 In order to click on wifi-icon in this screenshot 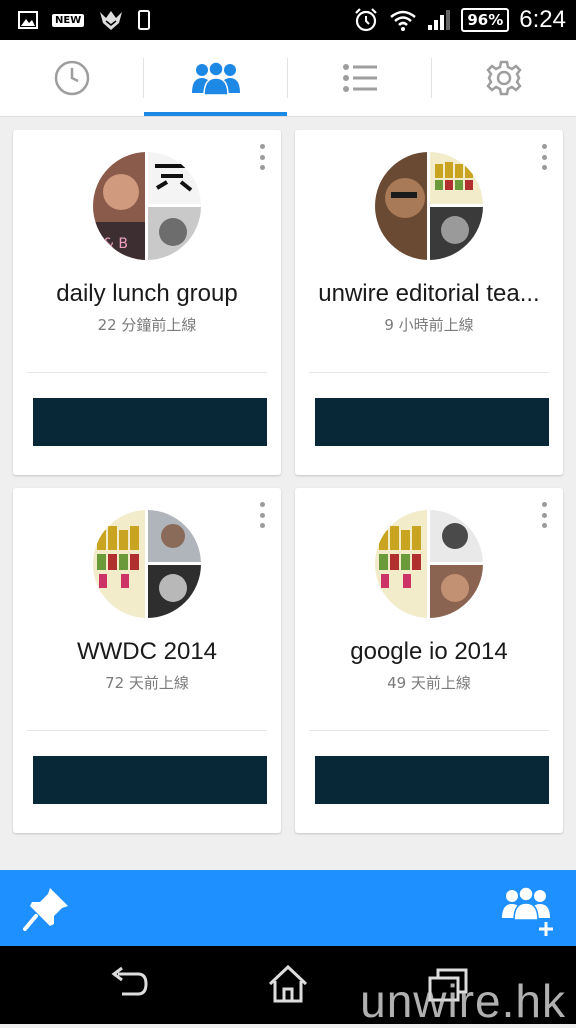, I will do `click(403, 20)`.